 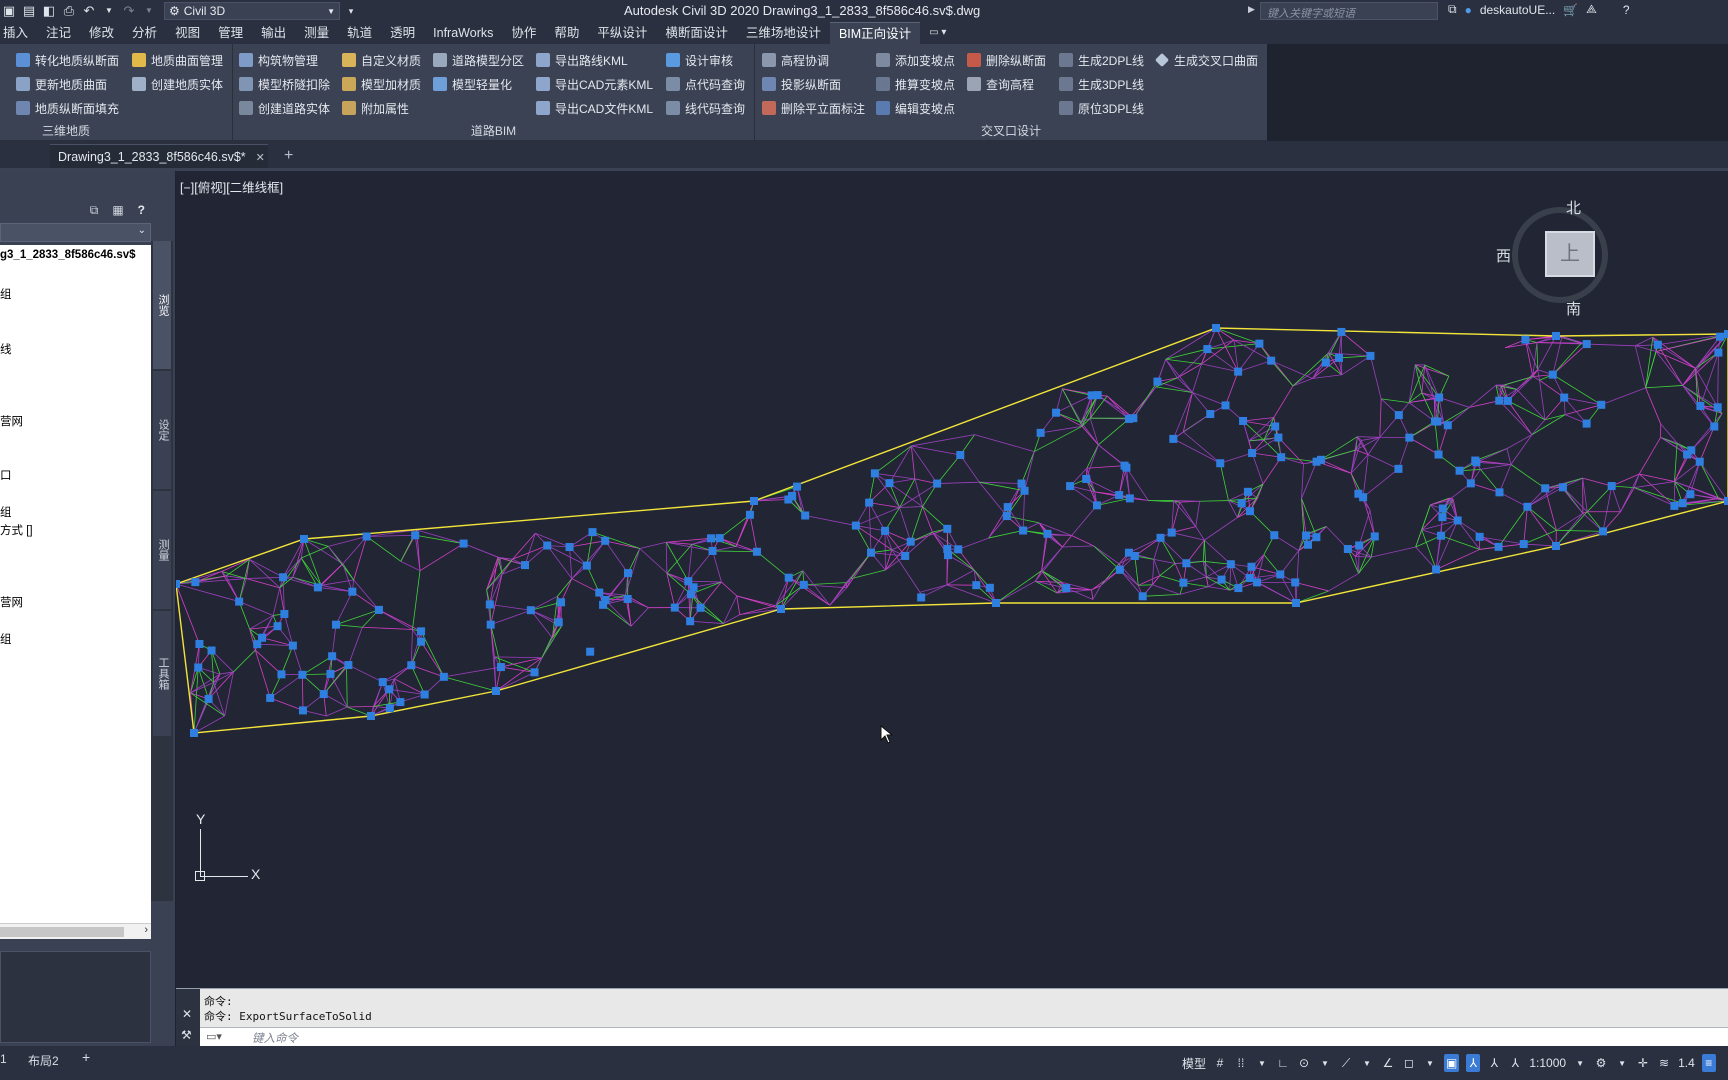 I want to click on query-elevation-button: 查询高程, so click(x=1000, y=84).